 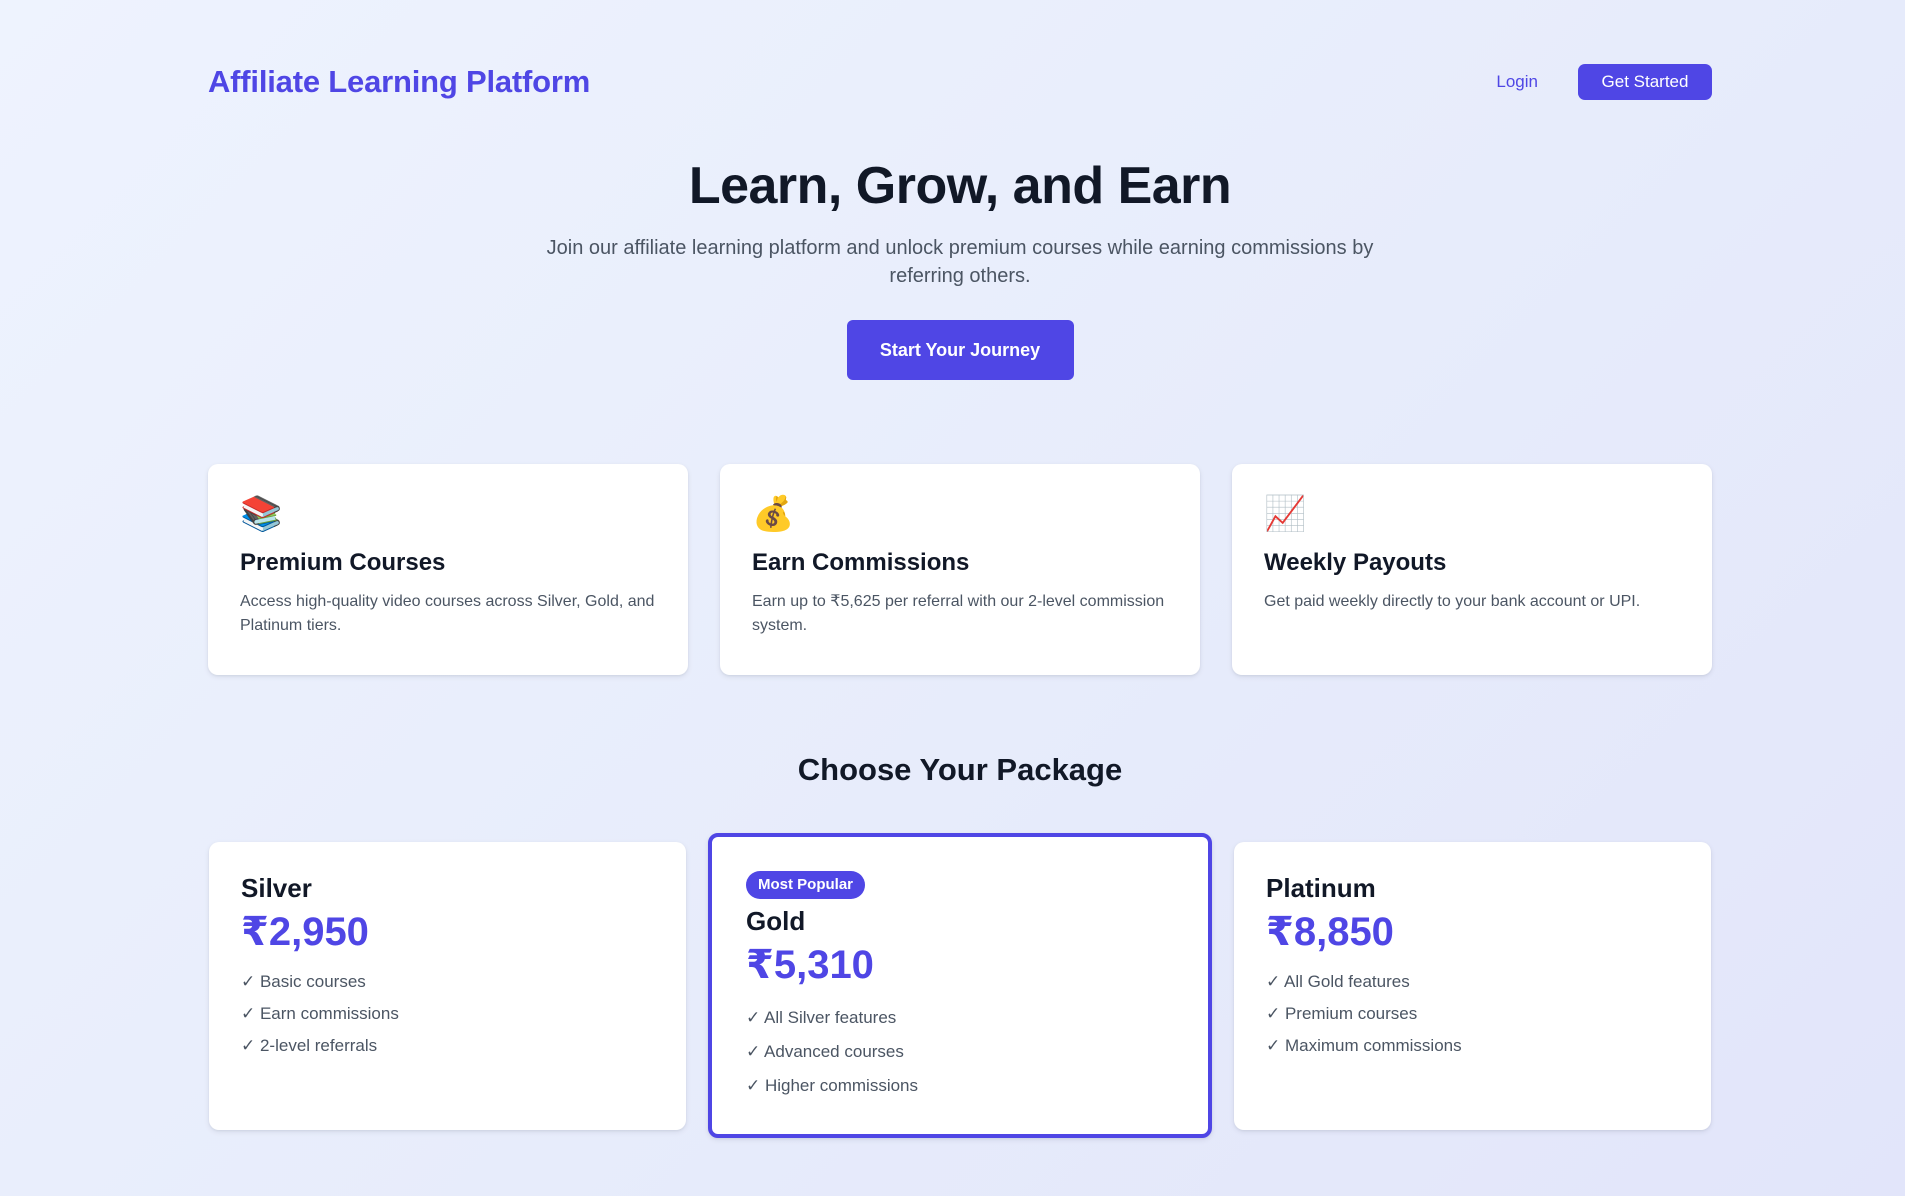 I want to click on chart-increasing-icon: 📈, so click(x=1285, y=514).